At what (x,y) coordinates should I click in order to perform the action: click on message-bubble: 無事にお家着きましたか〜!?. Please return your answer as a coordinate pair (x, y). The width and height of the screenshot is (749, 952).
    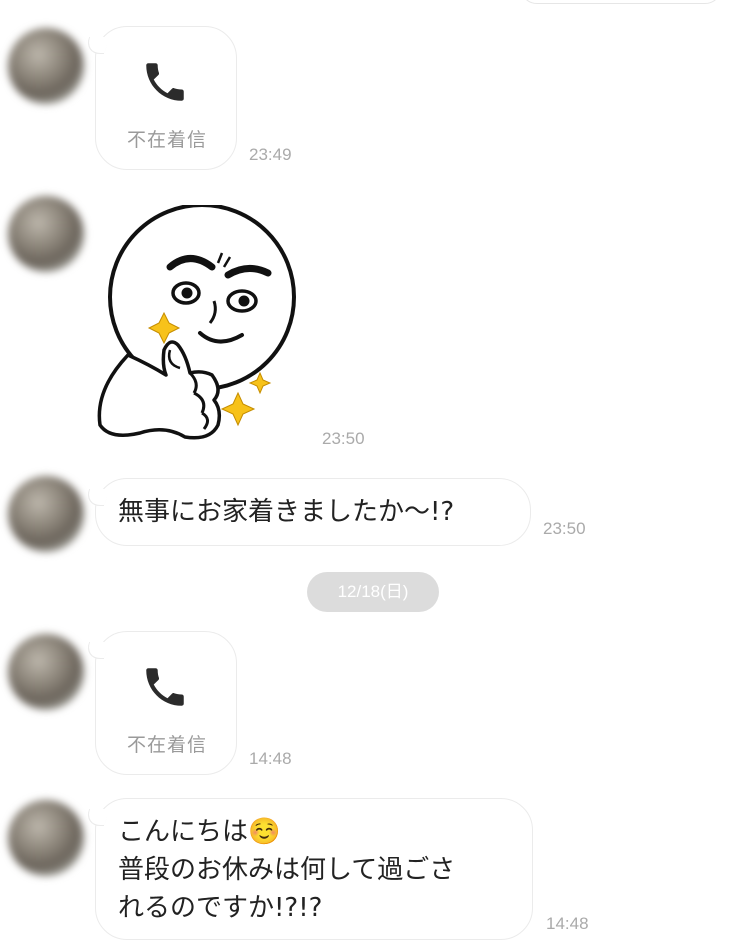
    Looking at the image, I should click on (313, 512).